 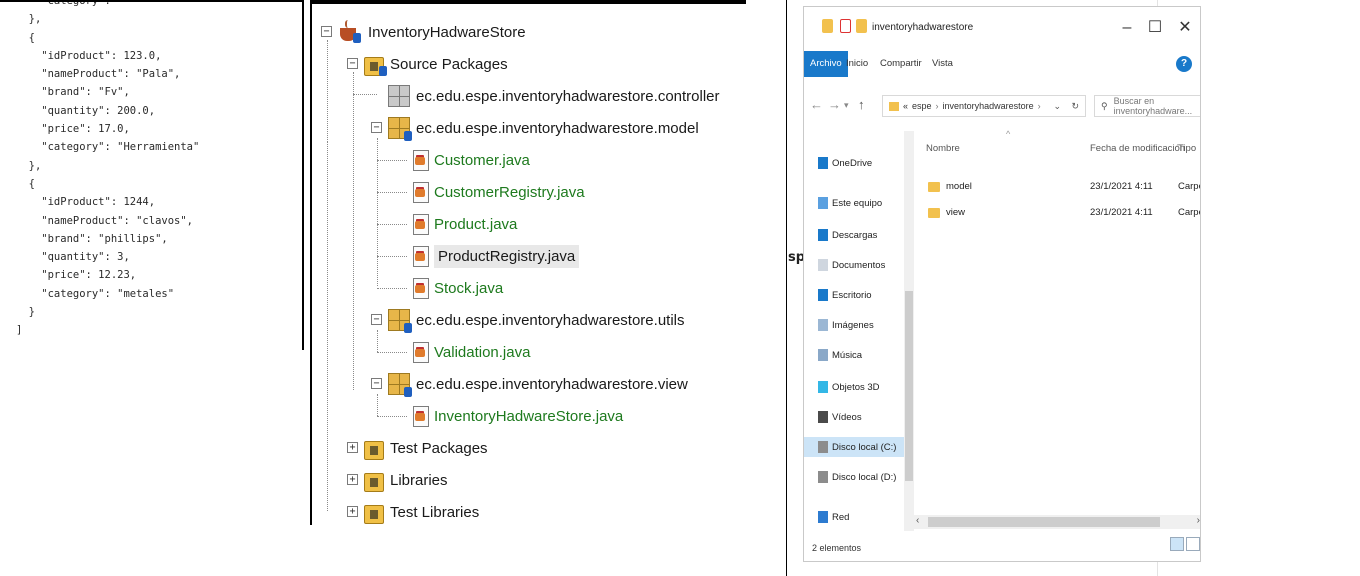 What do you see at coordinates (840, 355) in the screenshot?
I see `nav-item: Música` at bounding box center [840, 355].